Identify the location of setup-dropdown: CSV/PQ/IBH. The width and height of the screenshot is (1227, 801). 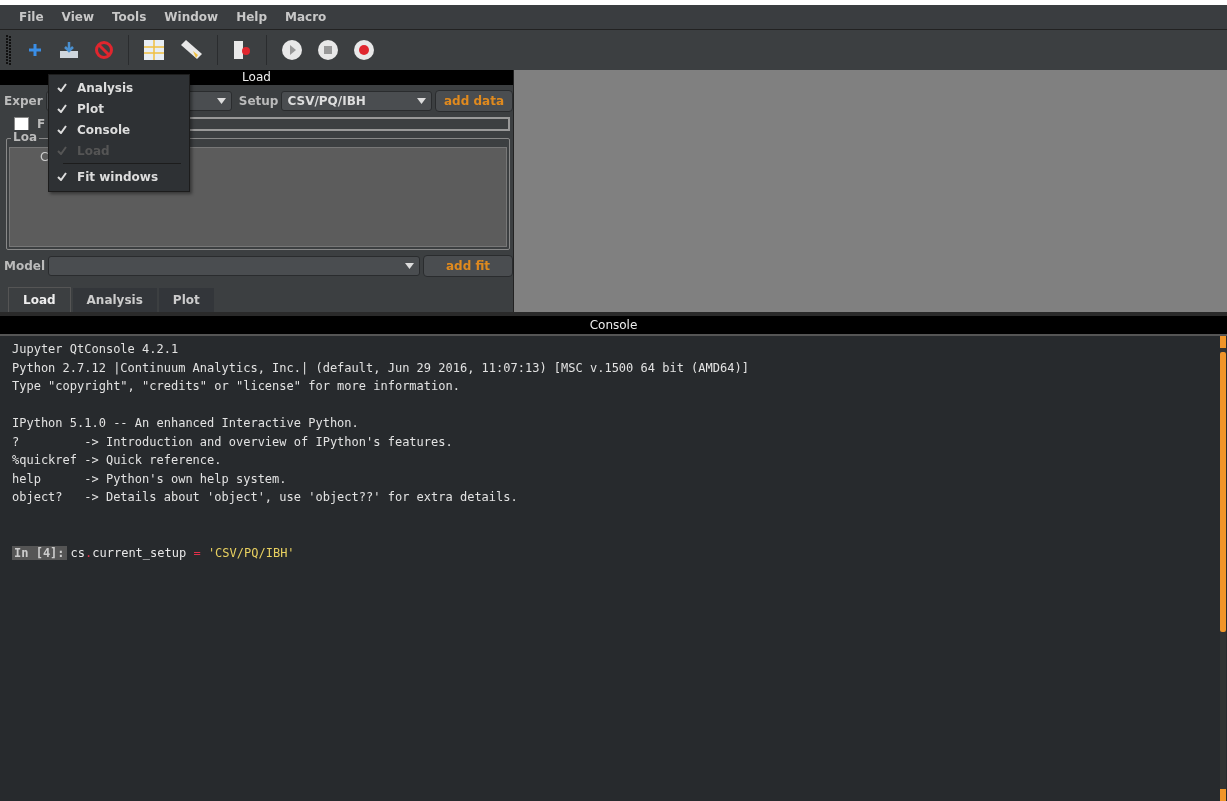
(356, 101).